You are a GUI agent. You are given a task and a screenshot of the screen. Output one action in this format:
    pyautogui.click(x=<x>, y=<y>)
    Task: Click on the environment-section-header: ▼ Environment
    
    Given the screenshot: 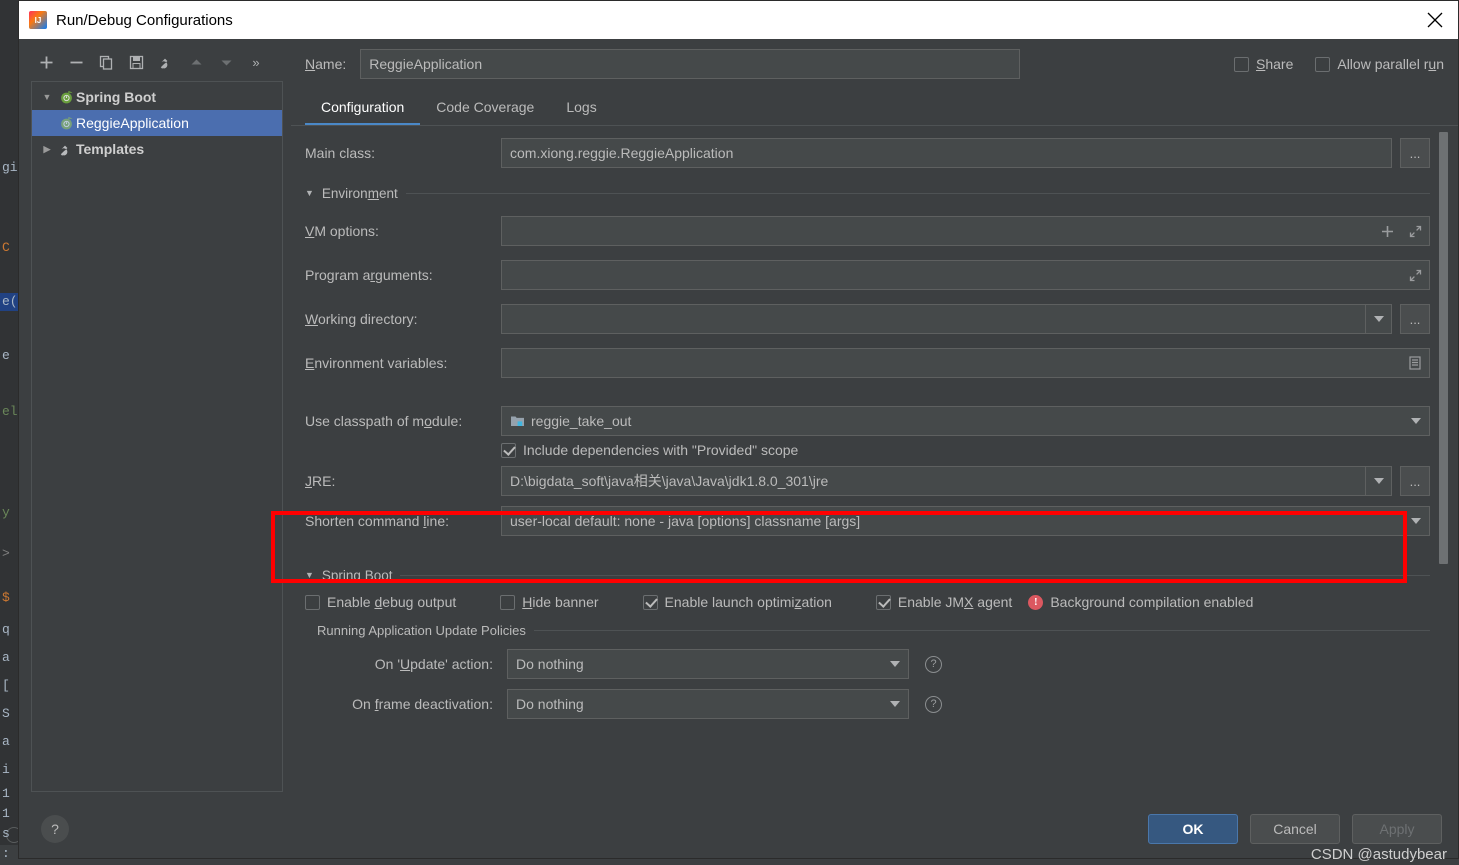 What is the action you would take?
    pyautogui.click(x=867, y=193)
    